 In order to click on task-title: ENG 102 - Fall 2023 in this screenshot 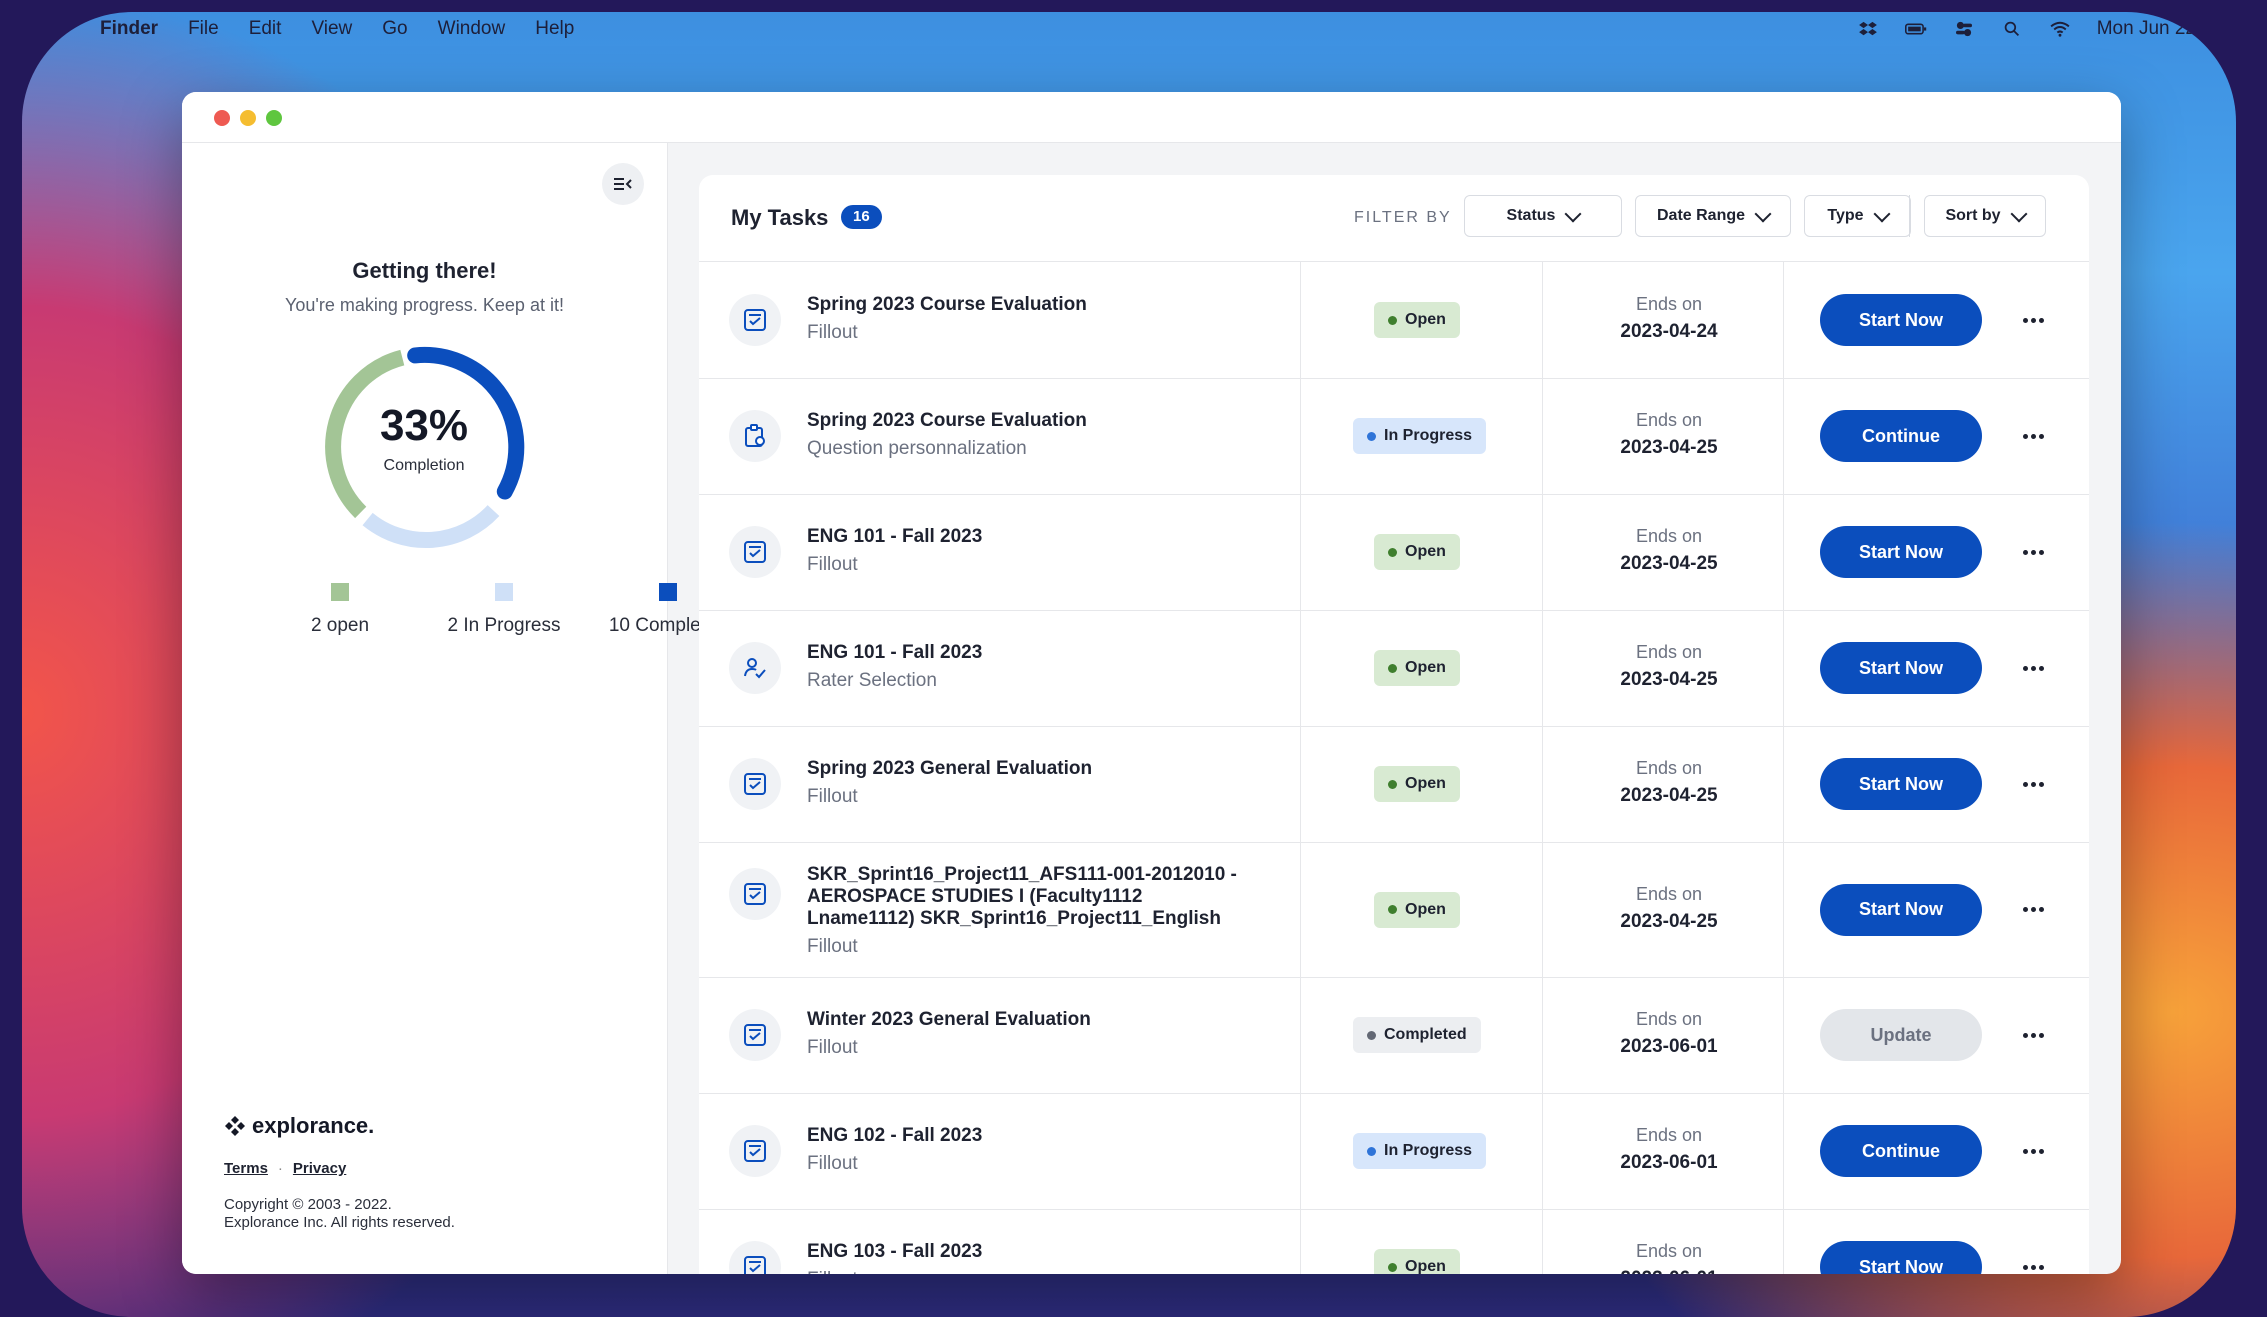, I will do `click(1027, 1136)`.